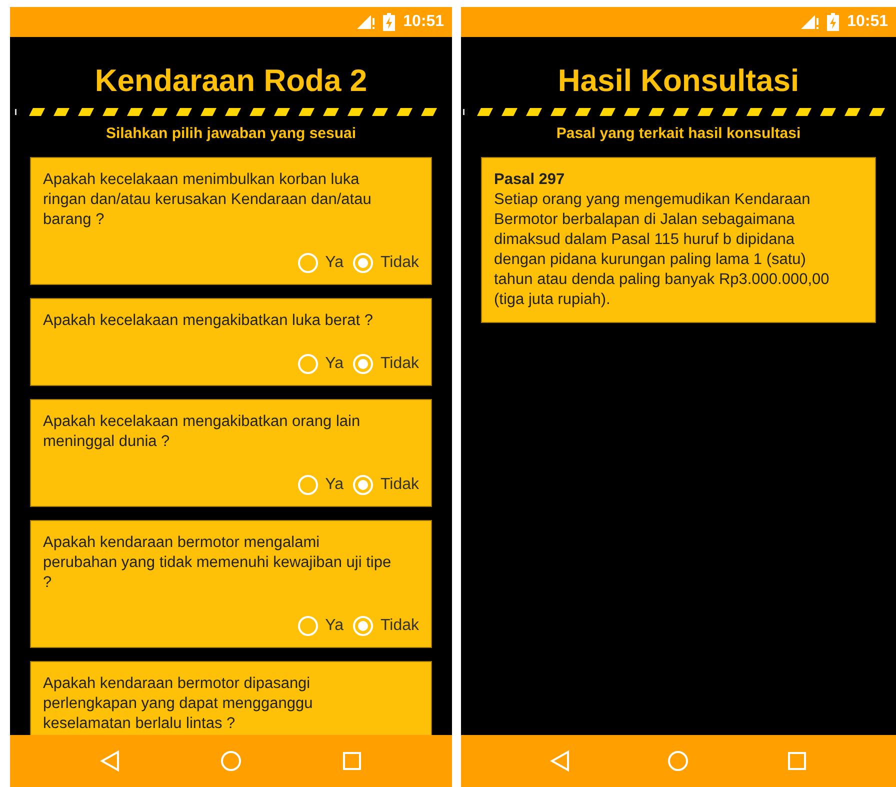 This screenshot has height=787, width=896. What do you see at coordinates (231, 134) in the screenshot?
I see `screen-subtitle: Silahkan pilih jawaban yang sesuai` at bounding box center [231, 134].